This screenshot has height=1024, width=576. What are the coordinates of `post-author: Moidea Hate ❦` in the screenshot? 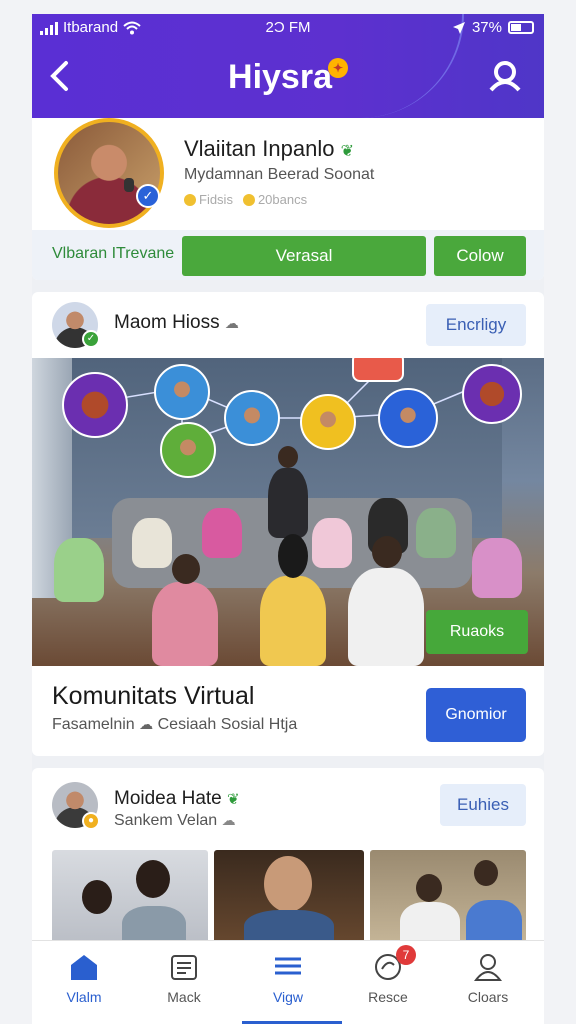 It's located at (177, 799).